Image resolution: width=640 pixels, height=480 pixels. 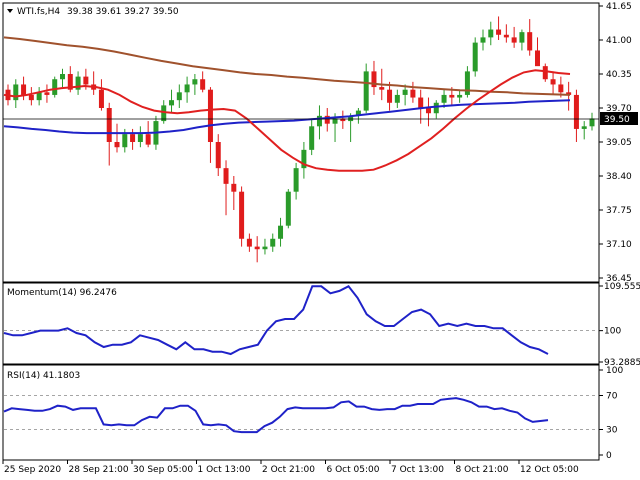 I want to click on time-axis-label: 6 Oct 05:00, so click(x=353, y=470).